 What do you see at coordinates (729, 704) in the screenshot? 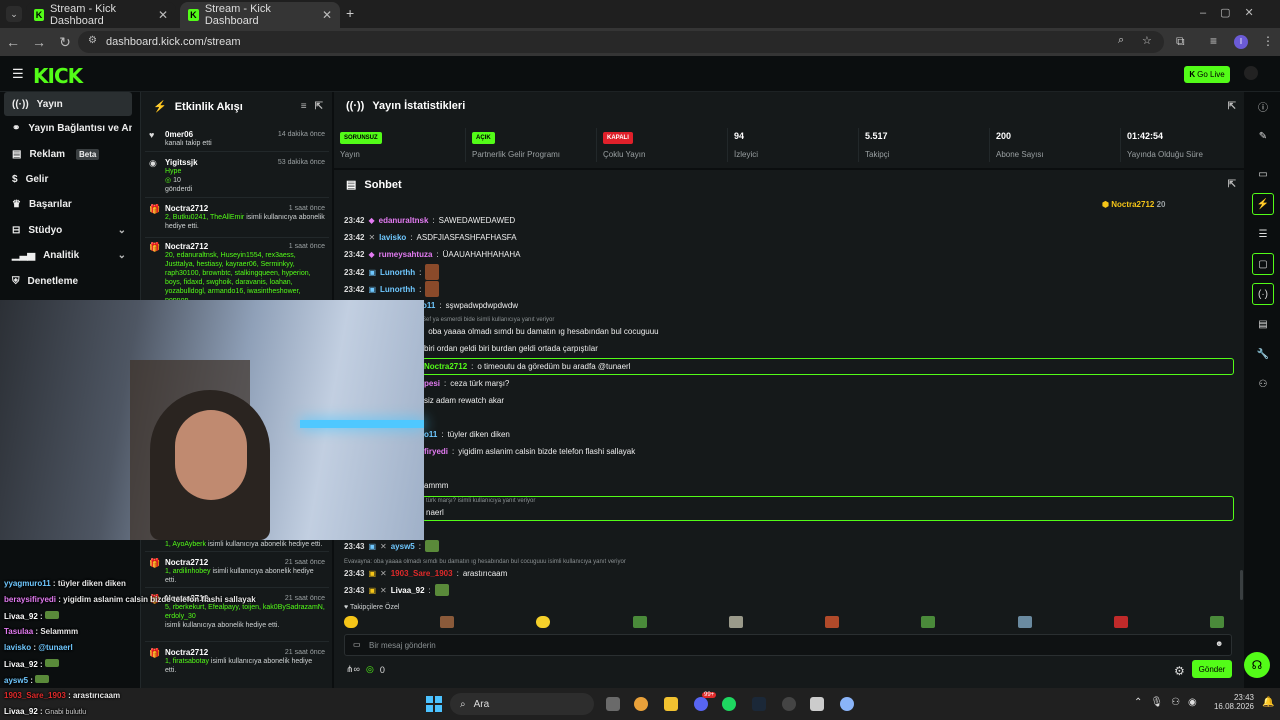
I see `spotify-icon` at bounding box center [729, 704].